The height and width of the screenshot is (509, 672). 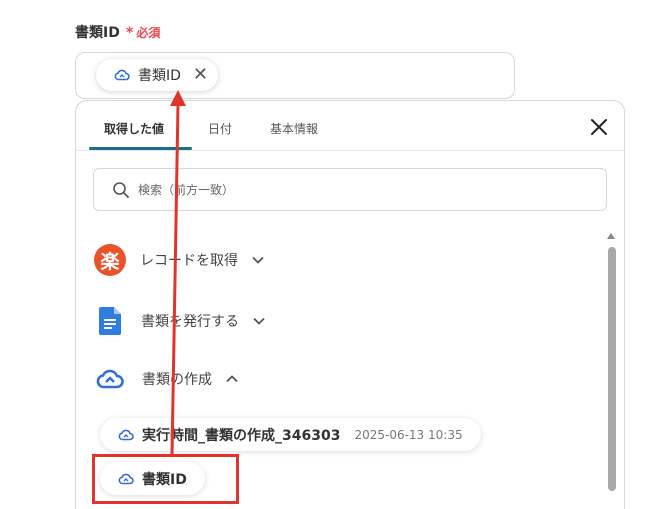 I want to click on search-box, so click(x=350, y=189).